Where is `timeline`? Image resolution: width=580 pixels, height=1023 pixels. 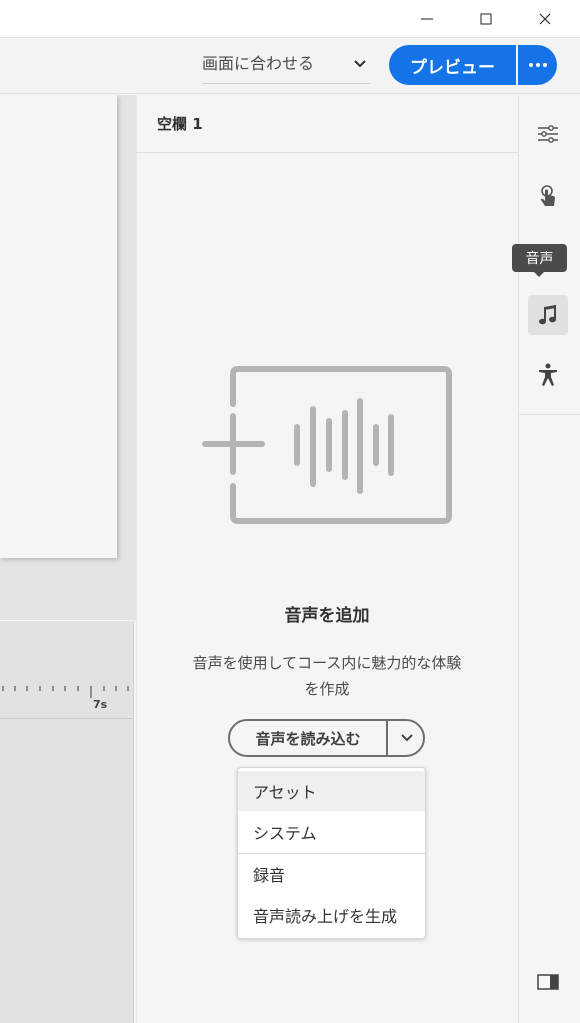
timeline is located at coordinates (67, 822).